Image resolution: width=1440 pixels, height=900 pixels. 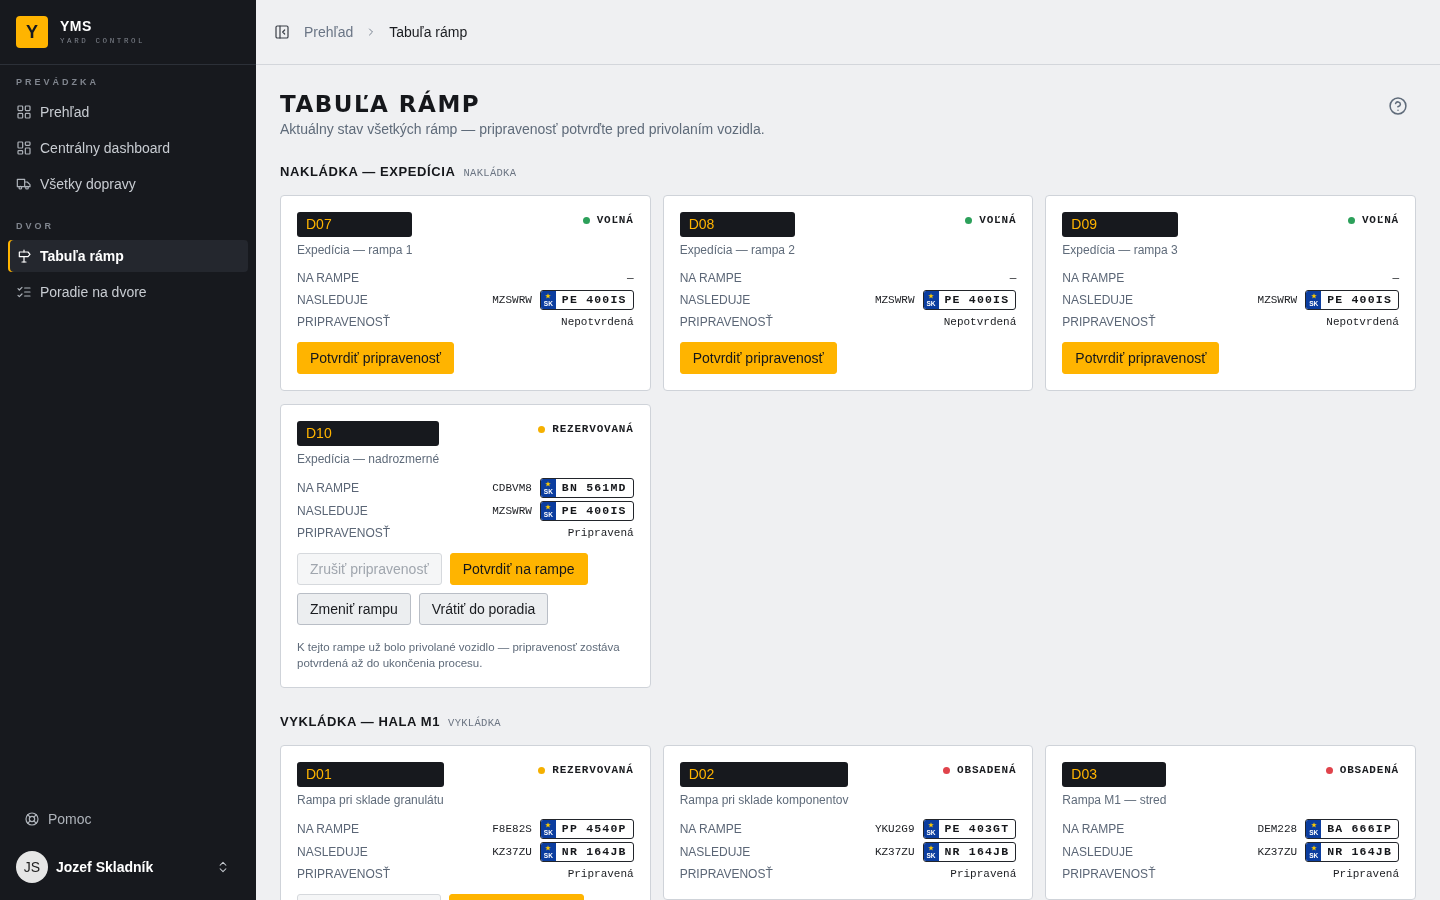 I want to click on user-avatar: JS, so click(x=32, y=867).